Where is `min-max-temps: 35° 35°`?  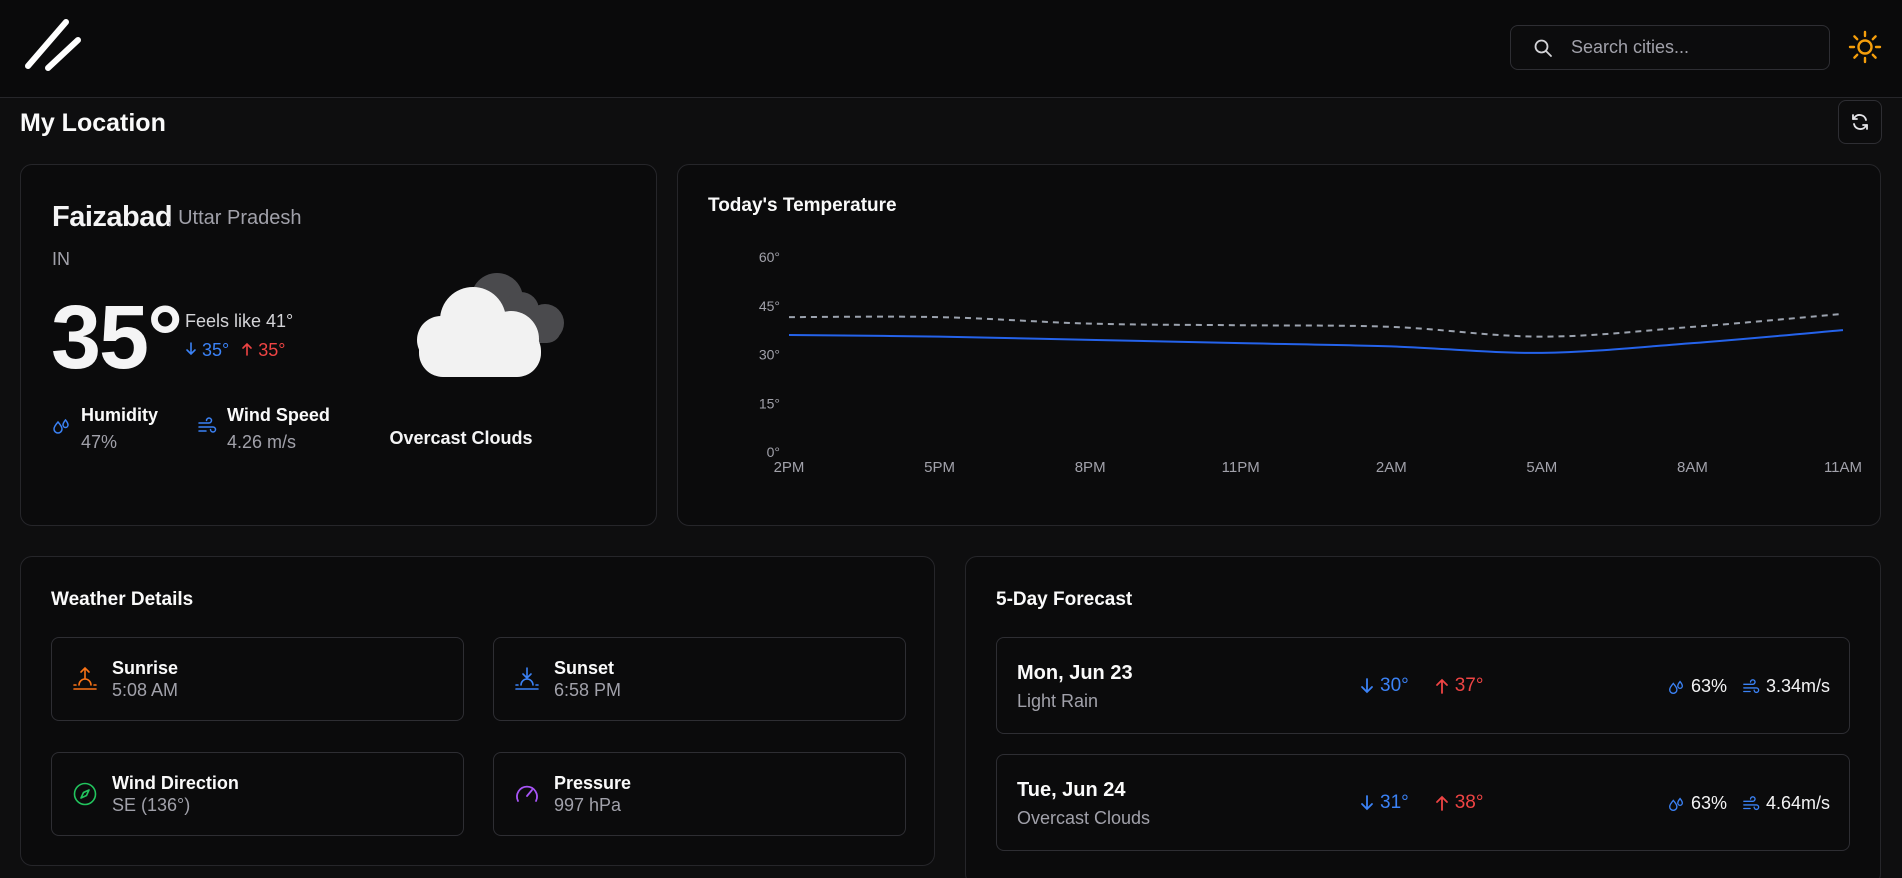
min-max-temps: 35° 35° is located at coordinates (235, 350).